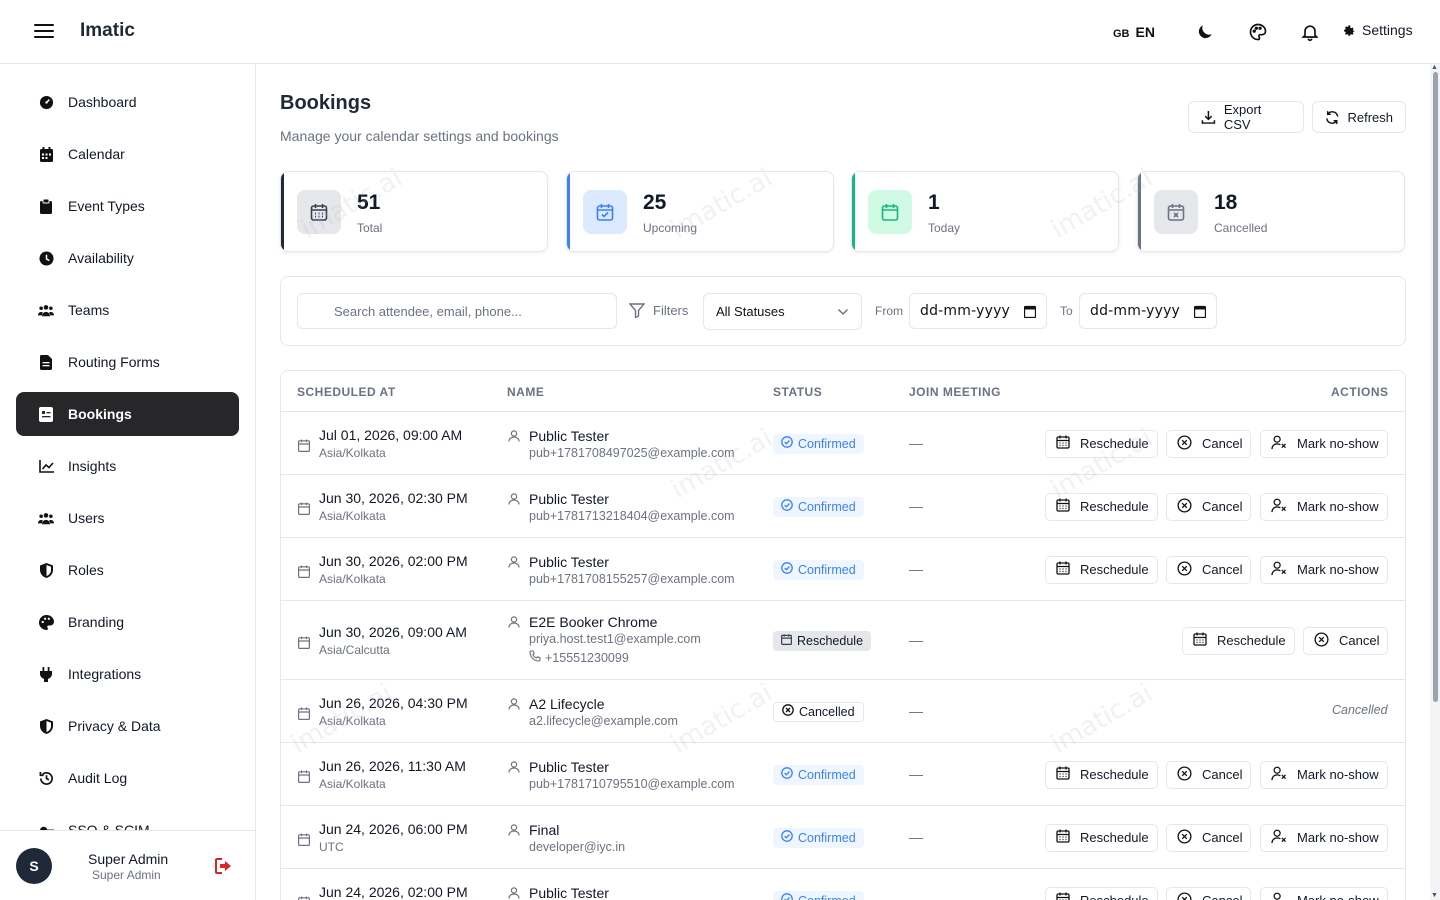  Describe the element at coordinates (127, 414) in the screenshot. I see `sidebar-item-bookings: Bookings` at that location.